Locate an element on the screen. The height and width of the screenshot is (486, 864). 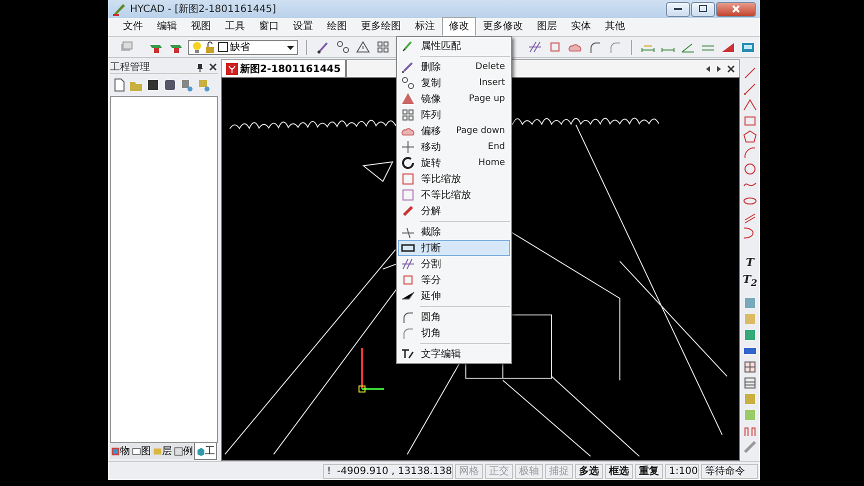
window-title: HYCAD - [新图2-1801161445] is located at coordinates (203, 9).